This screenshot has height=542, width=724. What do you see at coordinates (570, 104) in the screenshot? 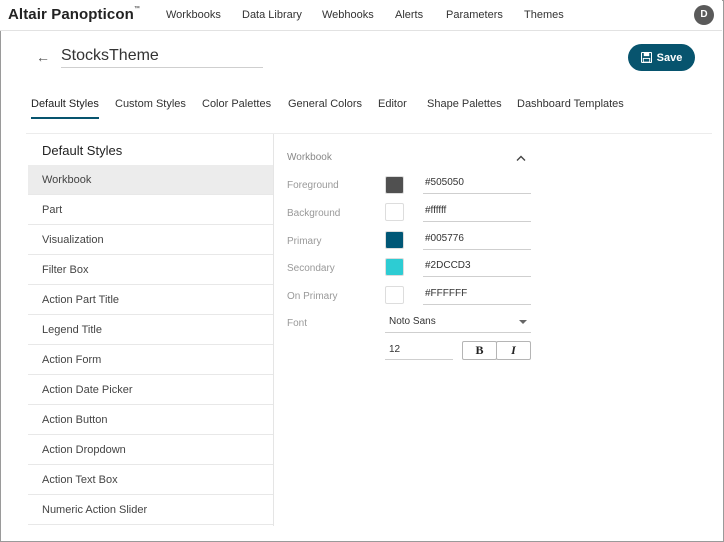
I see `tab-dashboard-templates: Dashboard Templates` at bounding box center [570, 104].